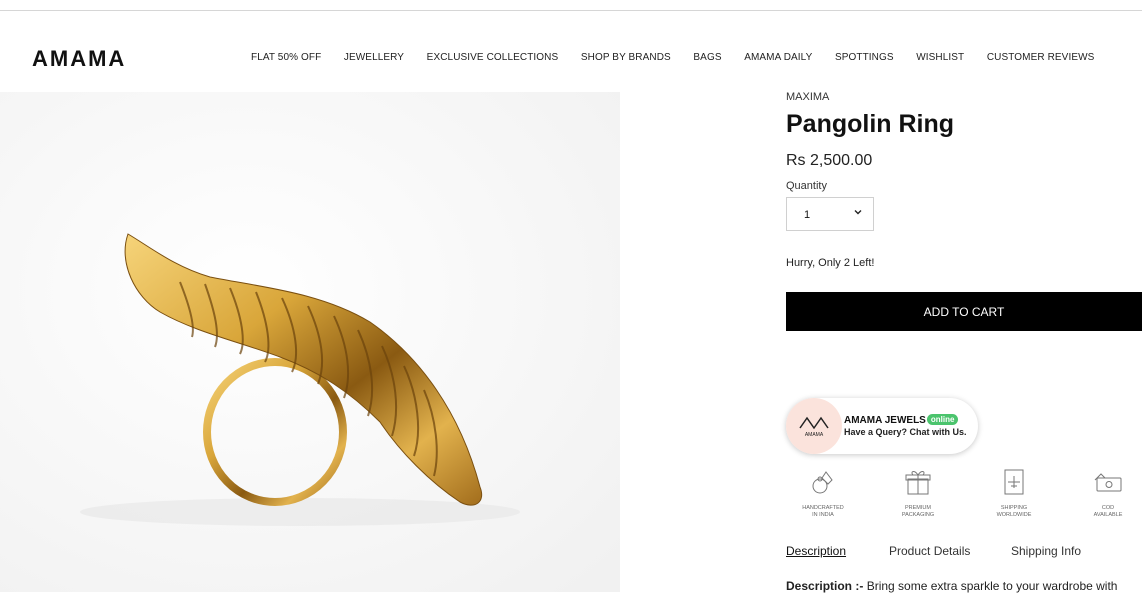 The image size is (1142, 593). I want to click on quantity-value: 1, so click(807, 215).